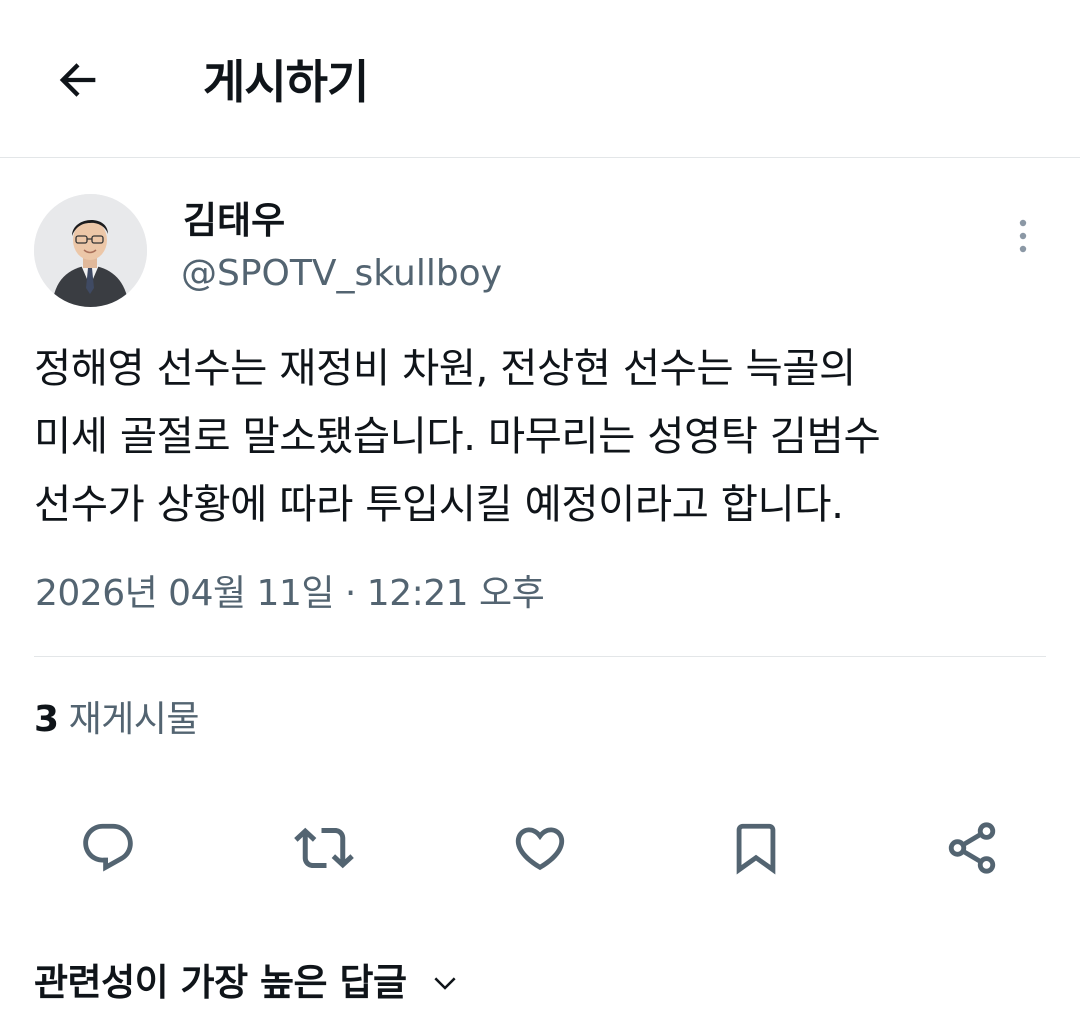  I want to click on post-timestamp: 2026년 04월 11일 · 12:21 오후, so click(290, 594).